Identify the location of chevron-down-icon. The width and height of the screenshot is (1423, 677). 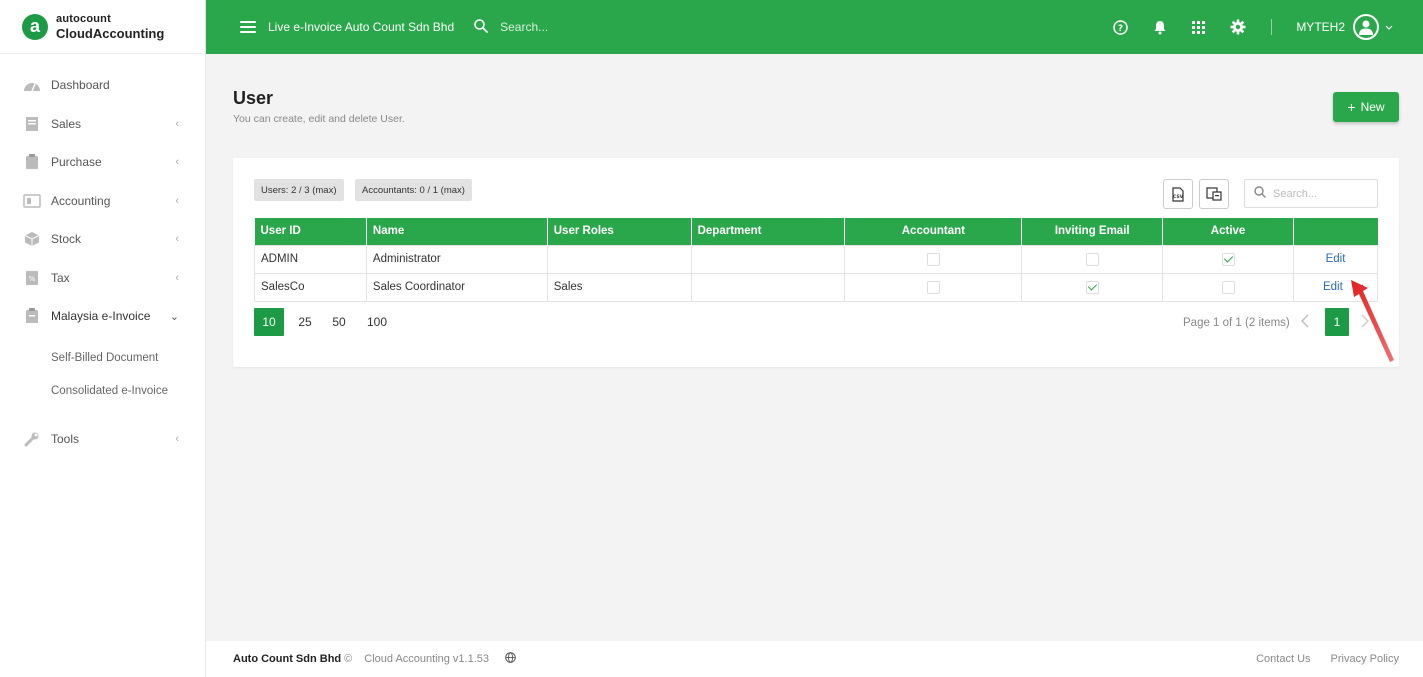
(1389, 27).